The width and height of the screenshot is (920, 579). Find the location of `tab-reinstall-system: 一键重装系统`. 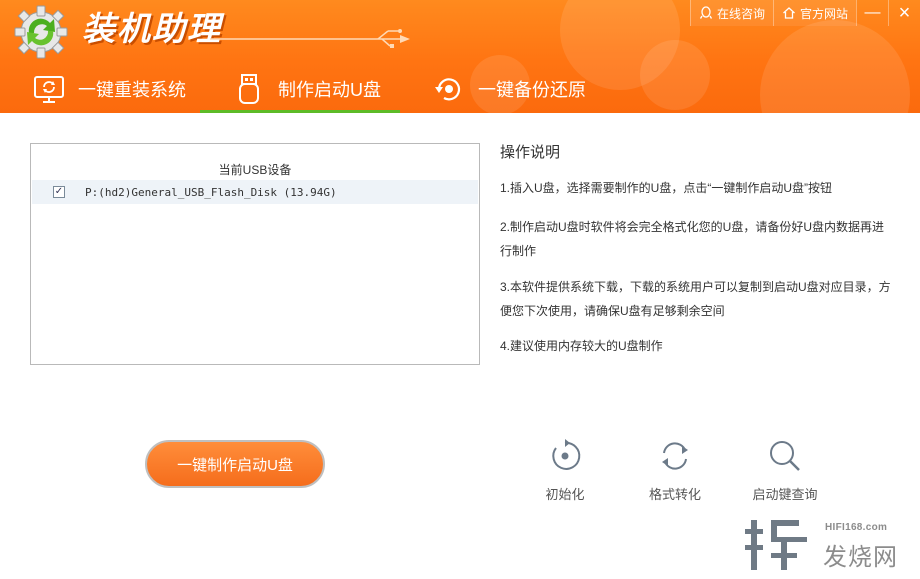

tab-reinstall-system: 一键重装系统 is located at coordinates (109, 88).